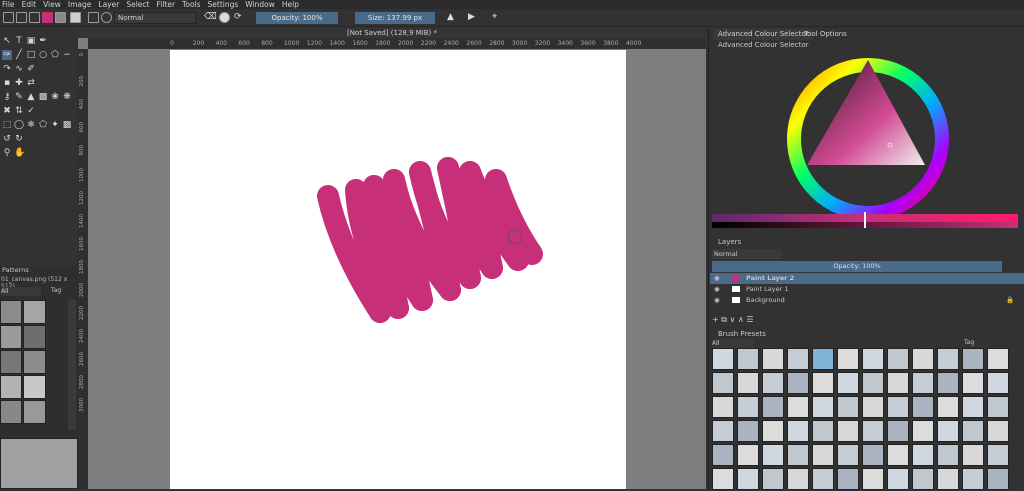  What do you see at coordinates (31, 55) in the screenshot?
I see `rectangle-tool-icon: □` at bounding box center [31, 55].